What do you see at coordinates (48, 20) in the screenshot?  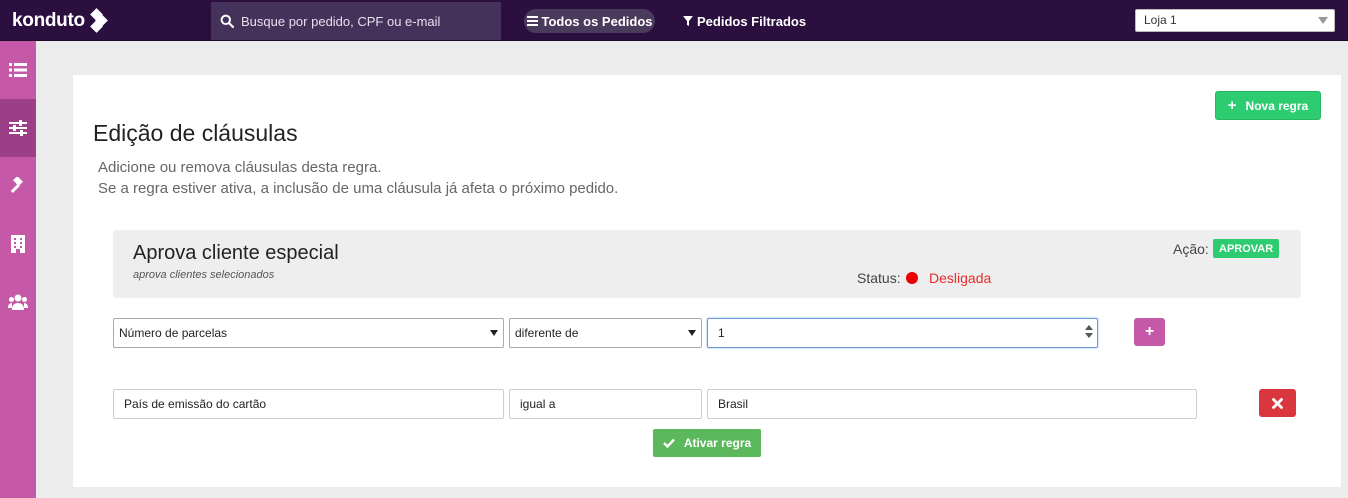 I see `logo-text: konduto` at bounding box center [48, 20].